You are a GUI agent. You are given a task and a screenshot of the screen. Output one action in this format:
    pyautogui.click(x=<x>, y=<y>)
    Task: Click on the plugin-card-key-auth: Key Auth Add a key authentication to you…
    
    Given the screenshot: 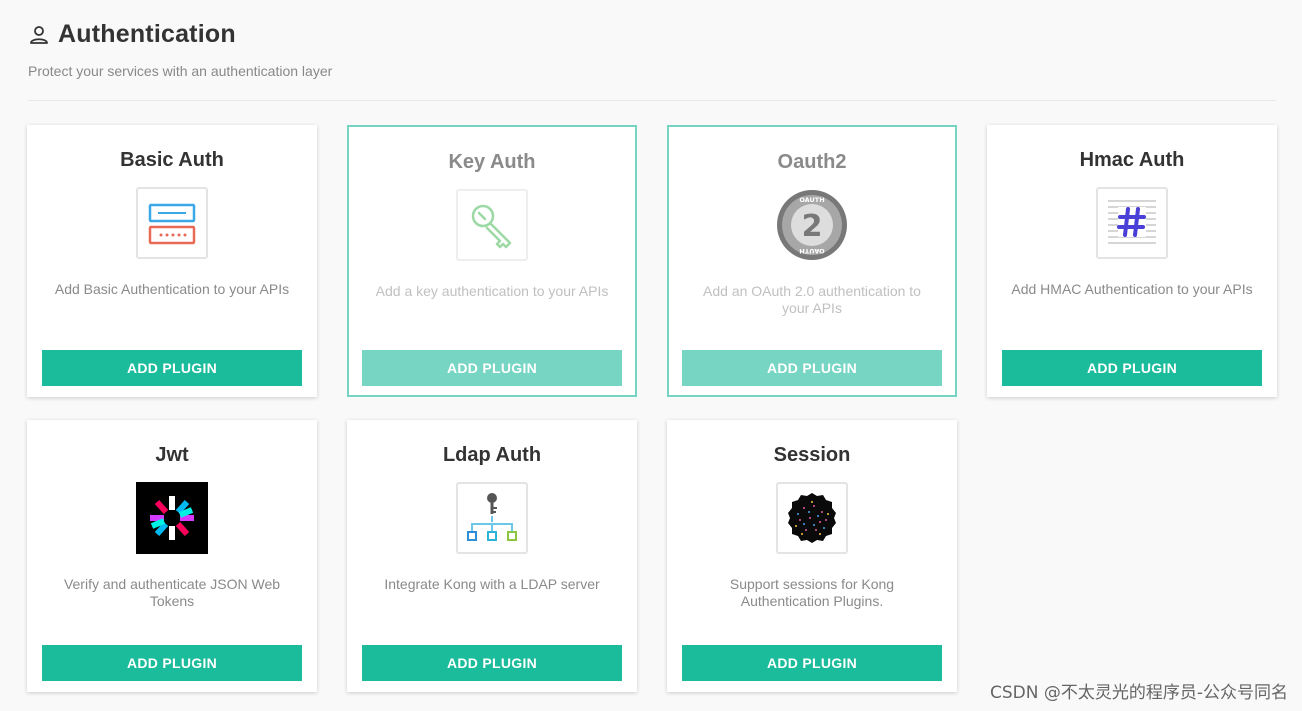 What is the action you would take?
    pyautogui.click(x=492, y=261)
    